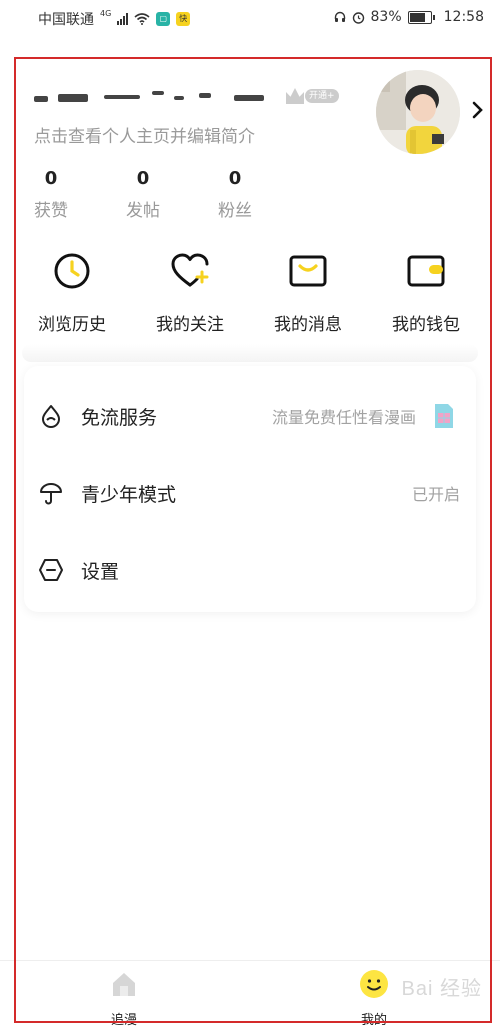 This screenshot has height=1028, width=500. I want to click on clock-icon, so click(72, 271).